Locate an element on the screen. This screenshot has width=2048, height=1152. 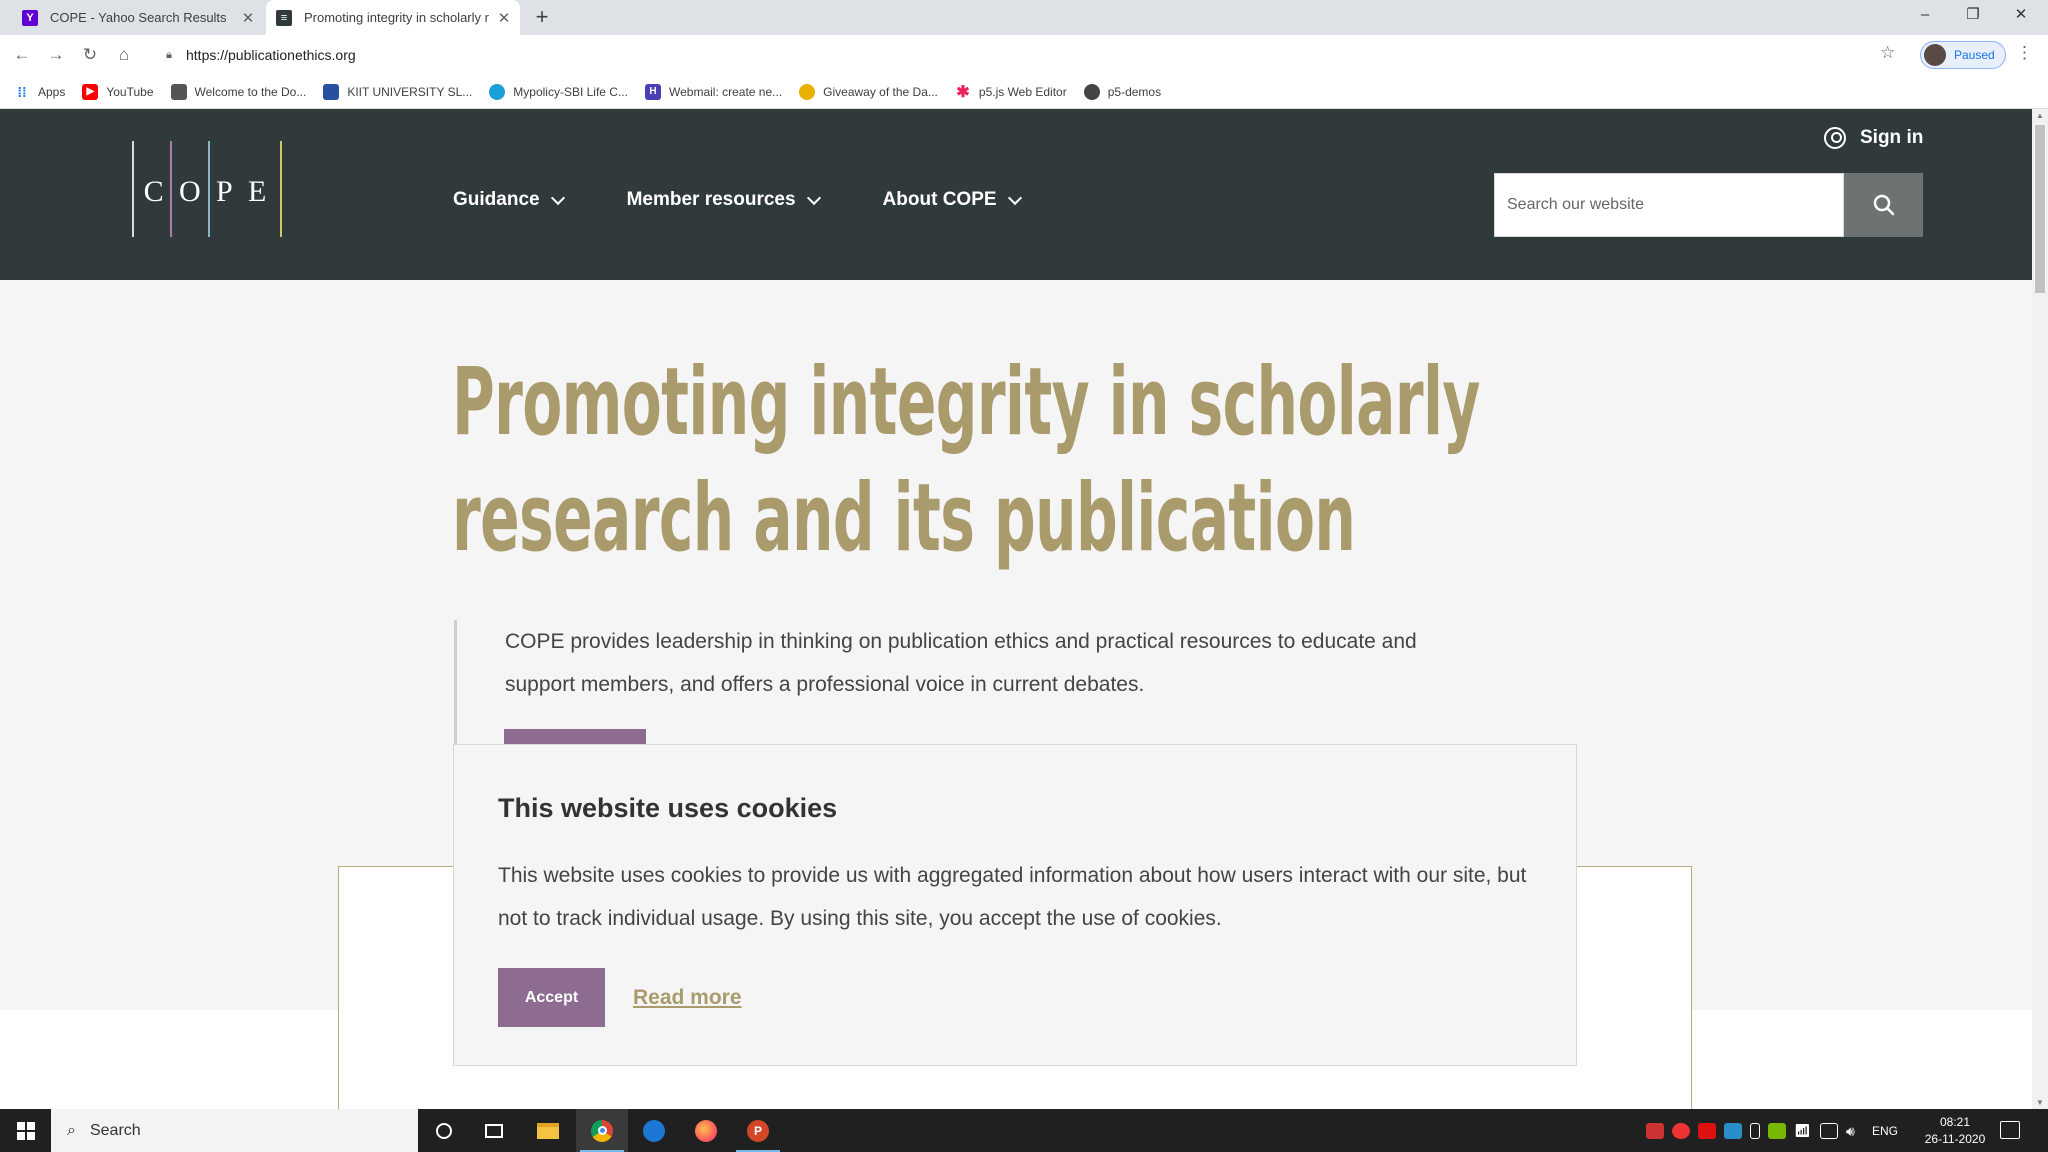
nav-member-resources: Member resources is located at coordinates (723, 200).